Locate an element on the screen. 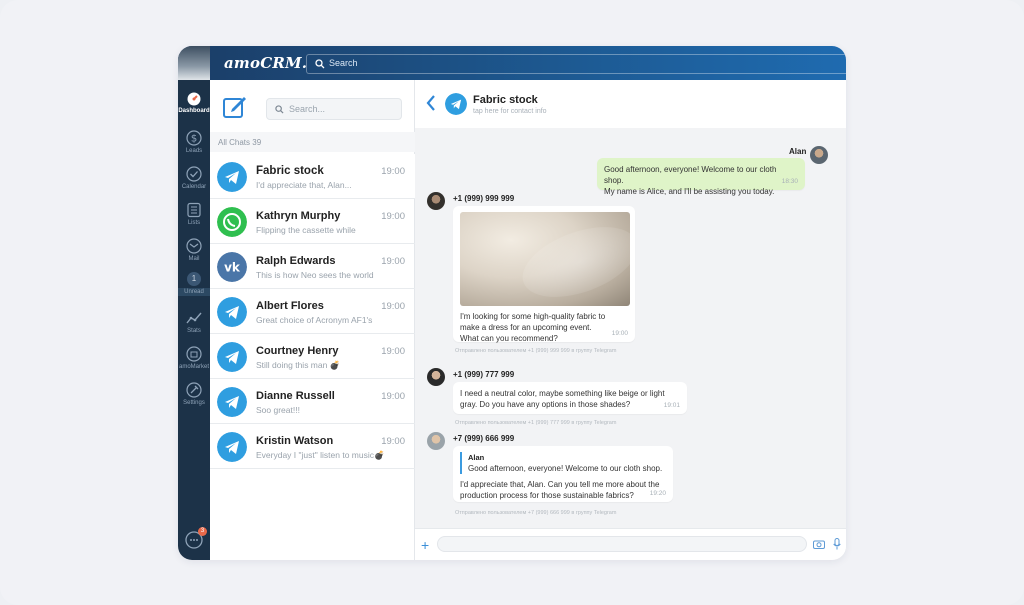 The image size is (1024, 605). message-author: +1 (999) 777 999 is located at coordinates (484, 374).